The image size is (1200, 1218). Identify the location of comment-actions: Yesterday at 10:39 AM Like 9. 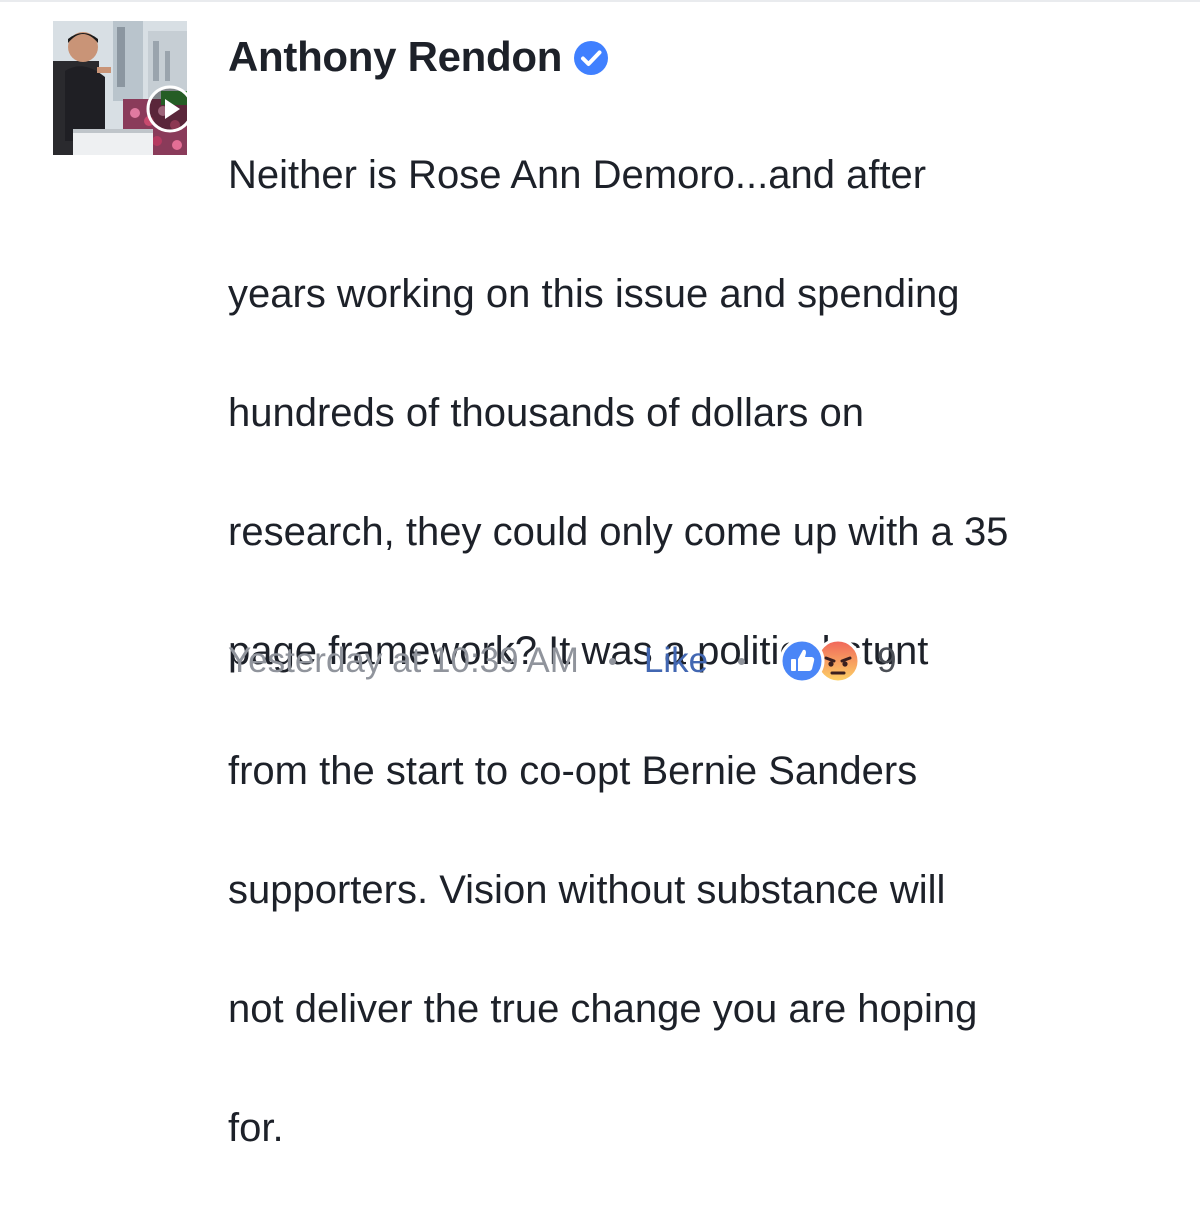
(562, 661).